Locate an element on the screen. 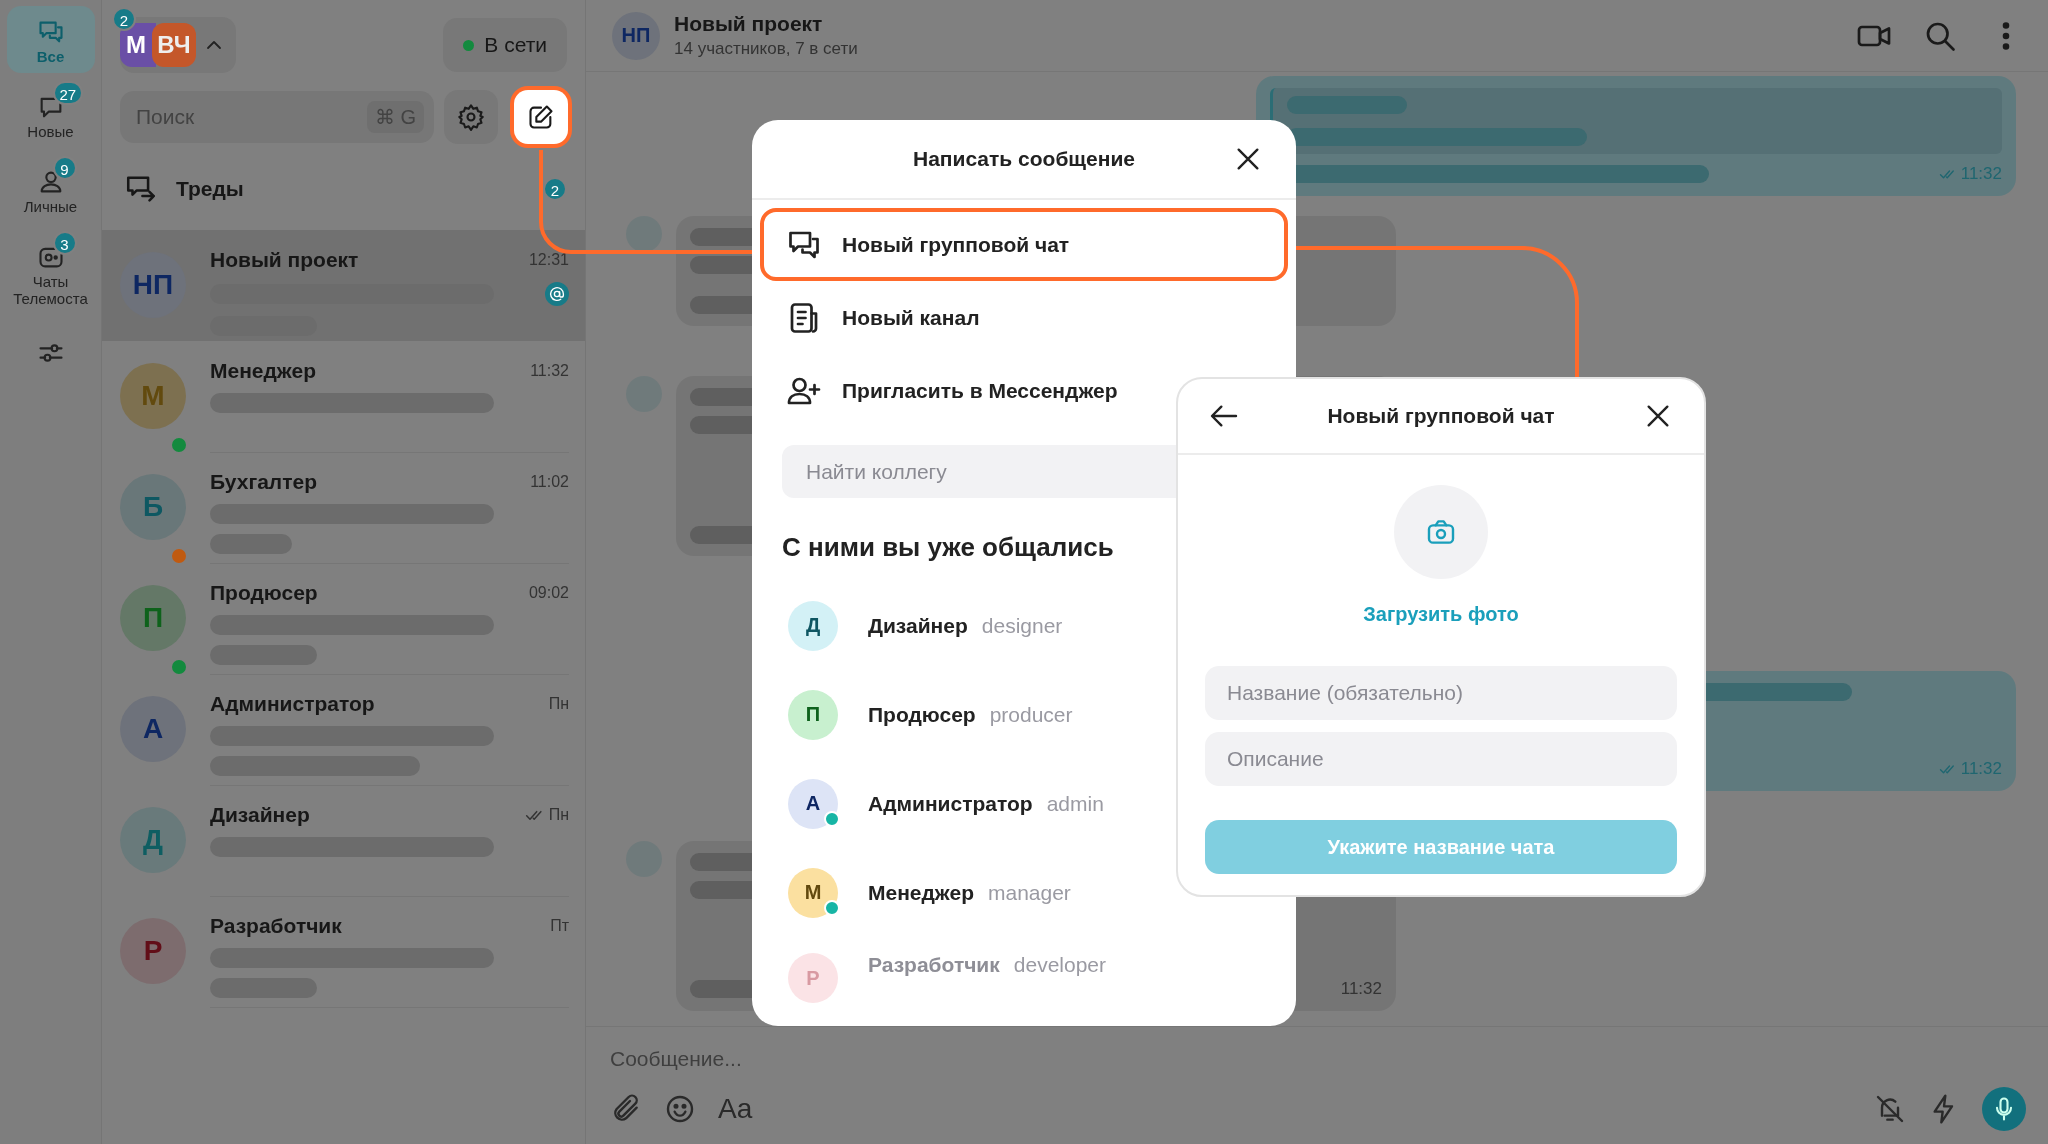  contact-login: developer is located at coordinates (1060, 965).